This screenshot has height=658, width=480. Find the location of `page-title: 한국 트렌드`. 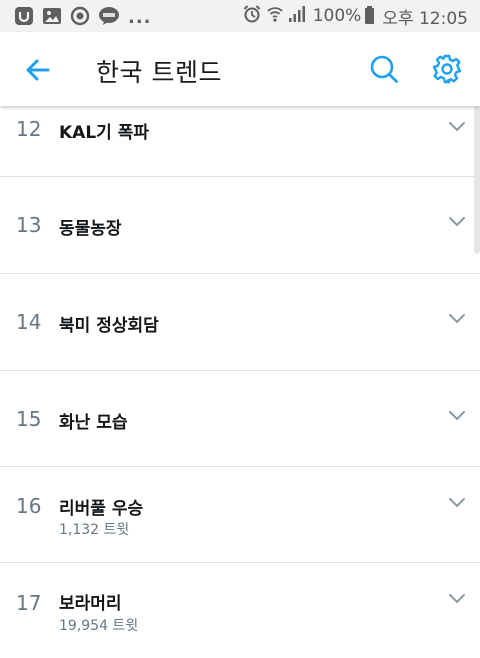

page-title: 한국 트렌드 is located at coordinates (159, 72).